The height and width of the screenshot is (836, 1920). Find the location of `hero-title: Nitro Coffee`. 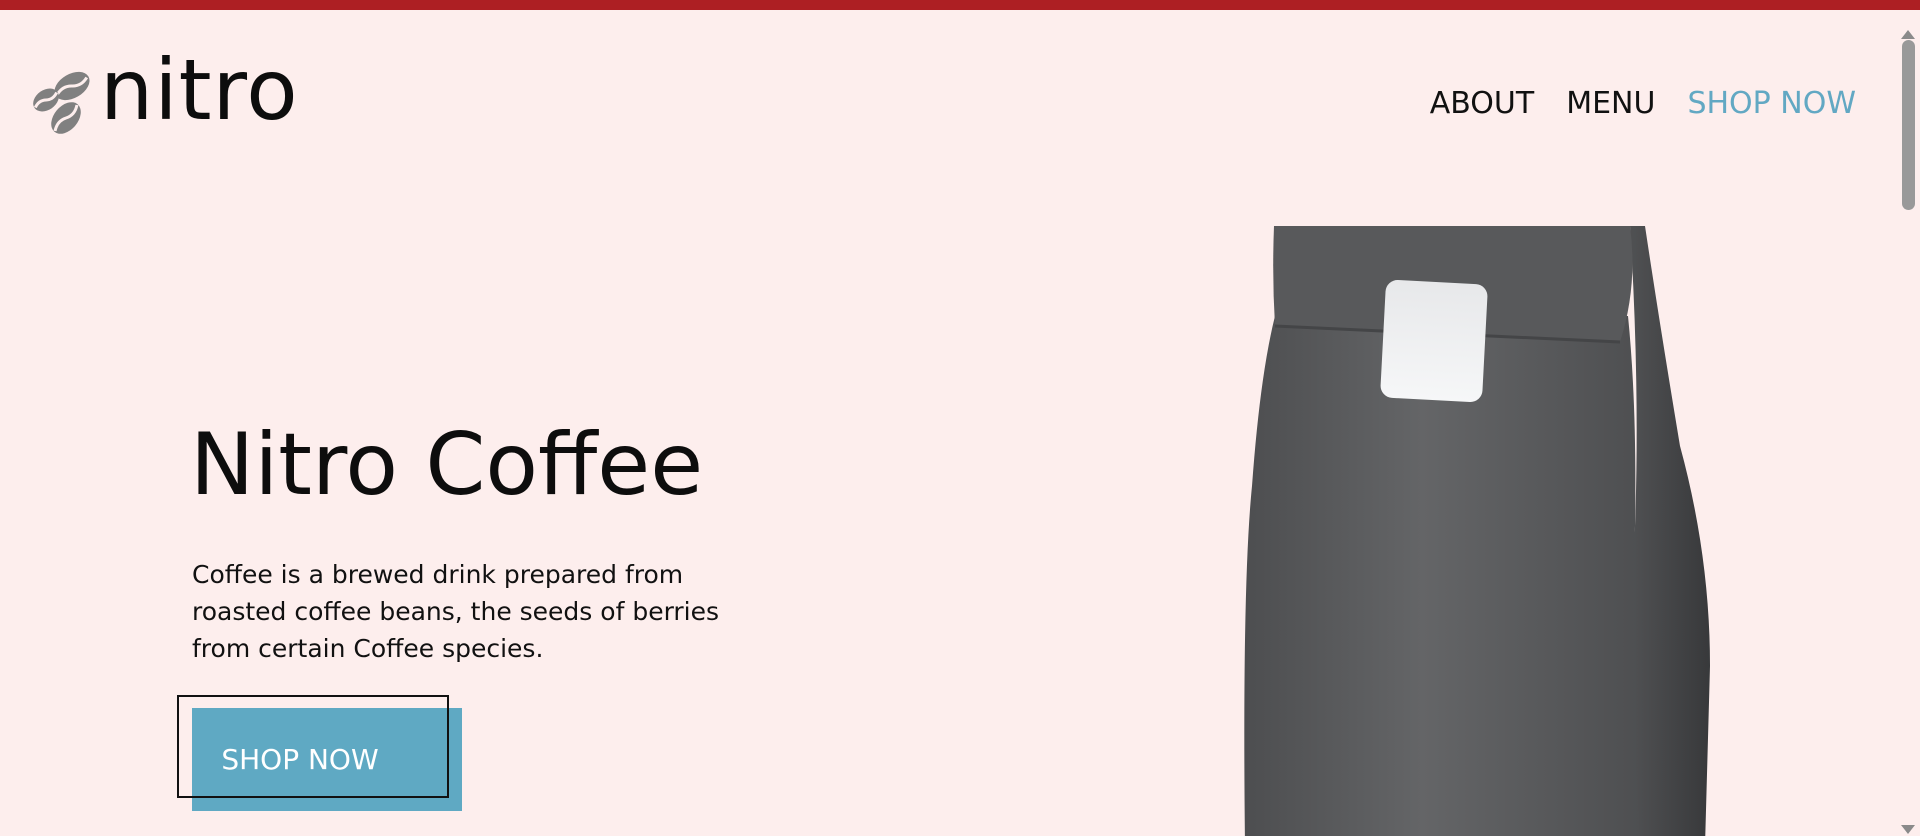

hero-title: Nitro Coffee is located at coordinates (447, 465).